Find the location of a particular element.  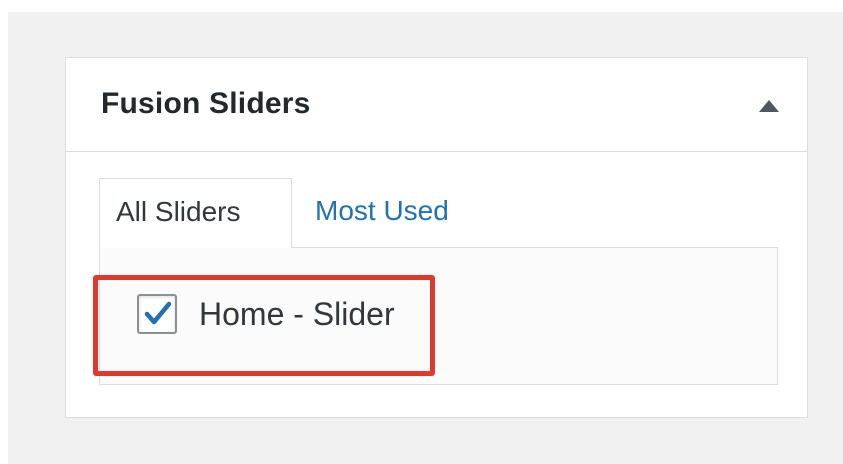

highlight-annotation is located at coordinates (264, 325).